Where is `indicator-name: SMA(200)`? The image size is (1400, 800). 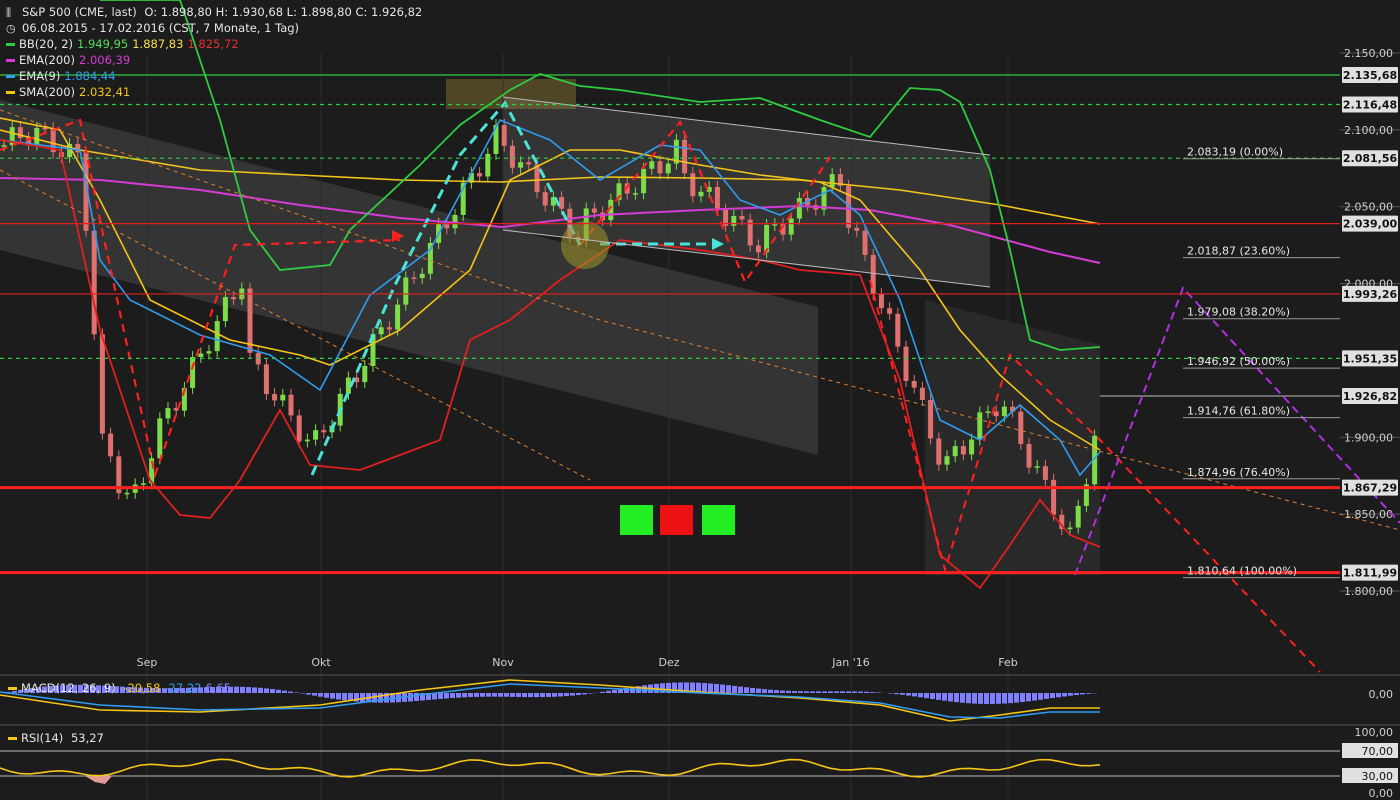 indicator-name: SMA(200) is located at coordinates (47, 92).